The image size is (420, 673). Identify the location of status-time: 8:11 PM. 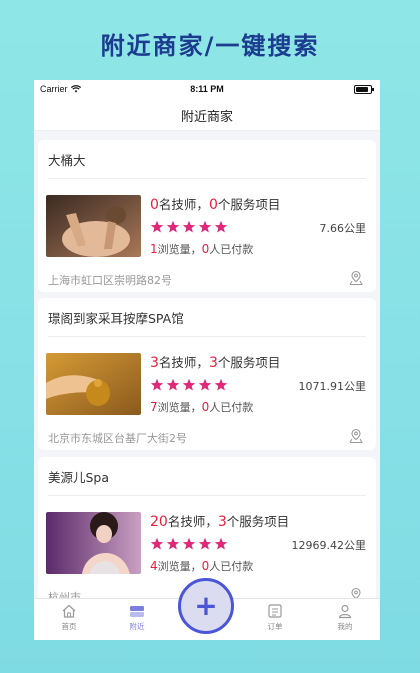
(207, 89).